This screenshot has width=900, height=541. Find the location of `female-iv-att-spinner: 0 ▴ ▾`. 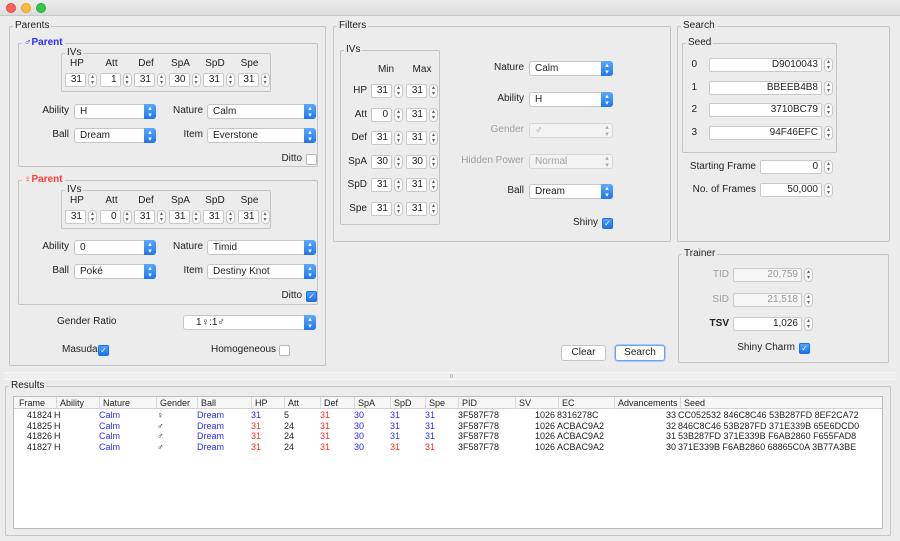

female-iv-att-spinner: 0 ▴ ▾ is located at coordinates (115, 217).